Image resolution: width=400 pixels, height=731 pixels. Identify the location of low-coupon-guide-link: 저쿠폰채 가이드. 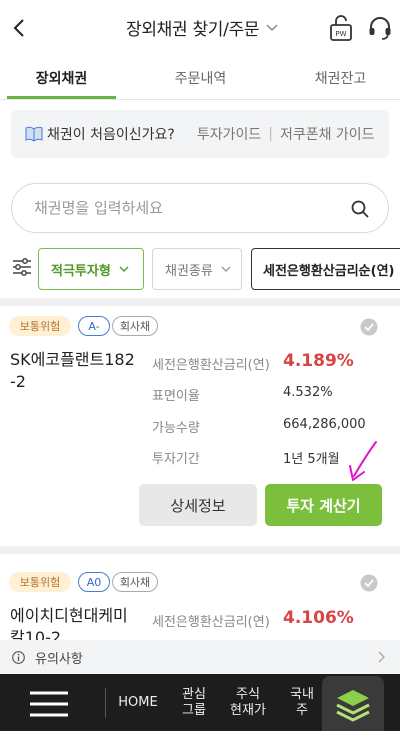
(327, 134).